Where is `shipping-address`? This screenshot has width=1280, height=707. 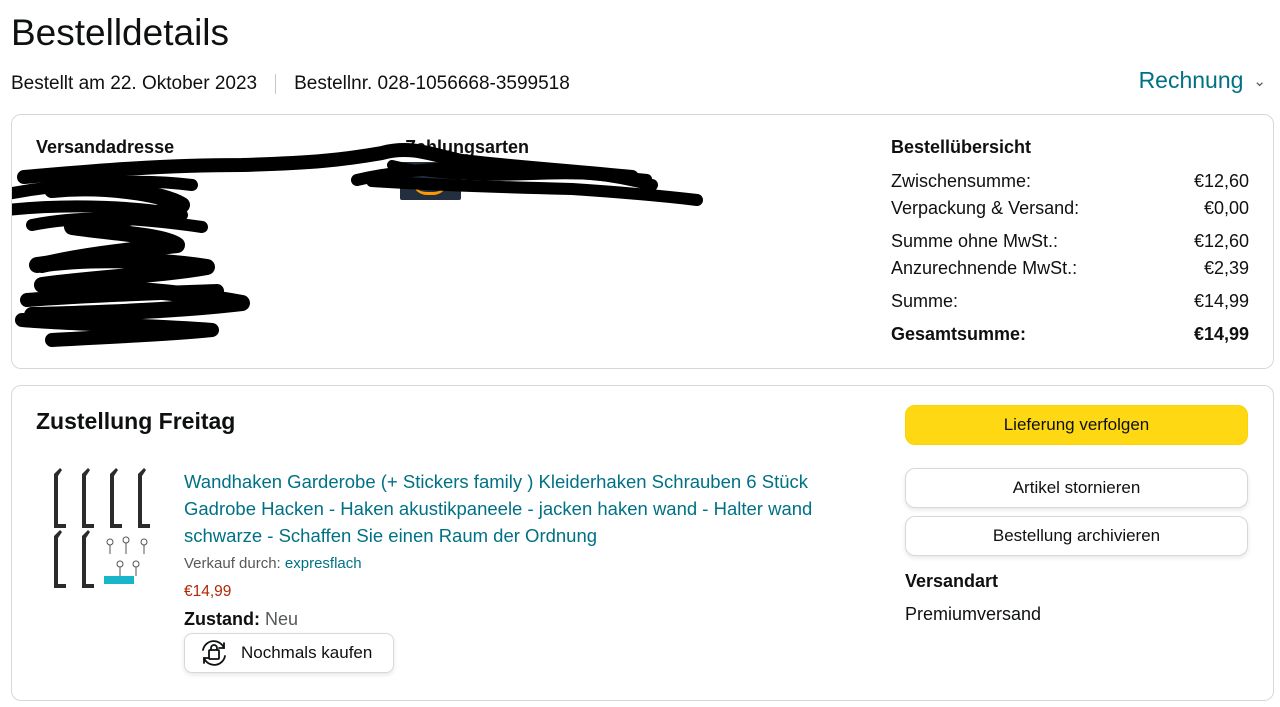 shipping-address is located at coordinates (131, 256).